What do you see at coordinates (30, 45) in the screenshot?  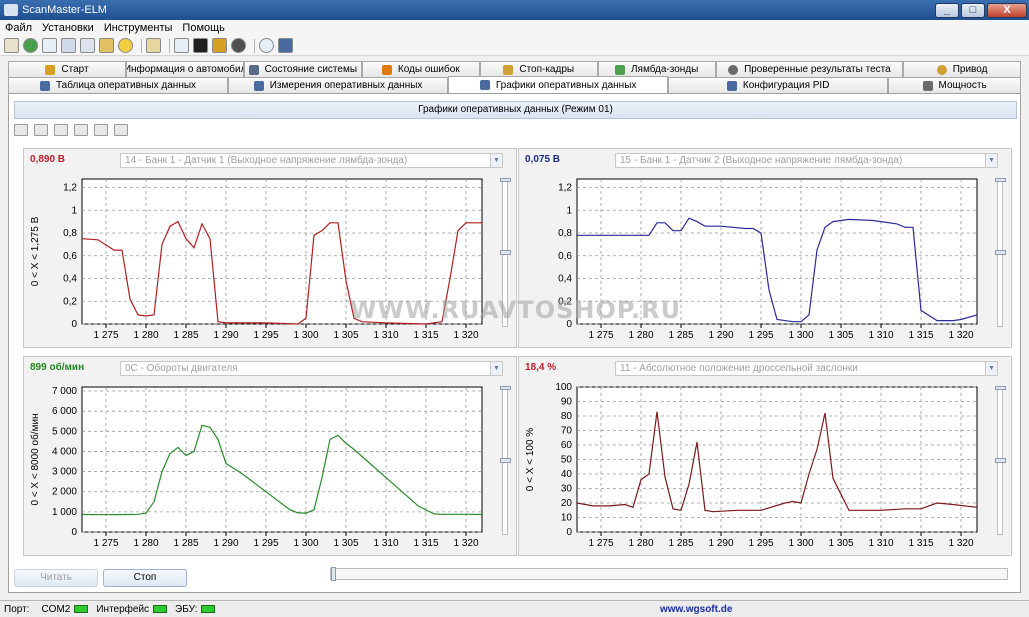 I see `globe-icon` at bounding box center [30, 45].